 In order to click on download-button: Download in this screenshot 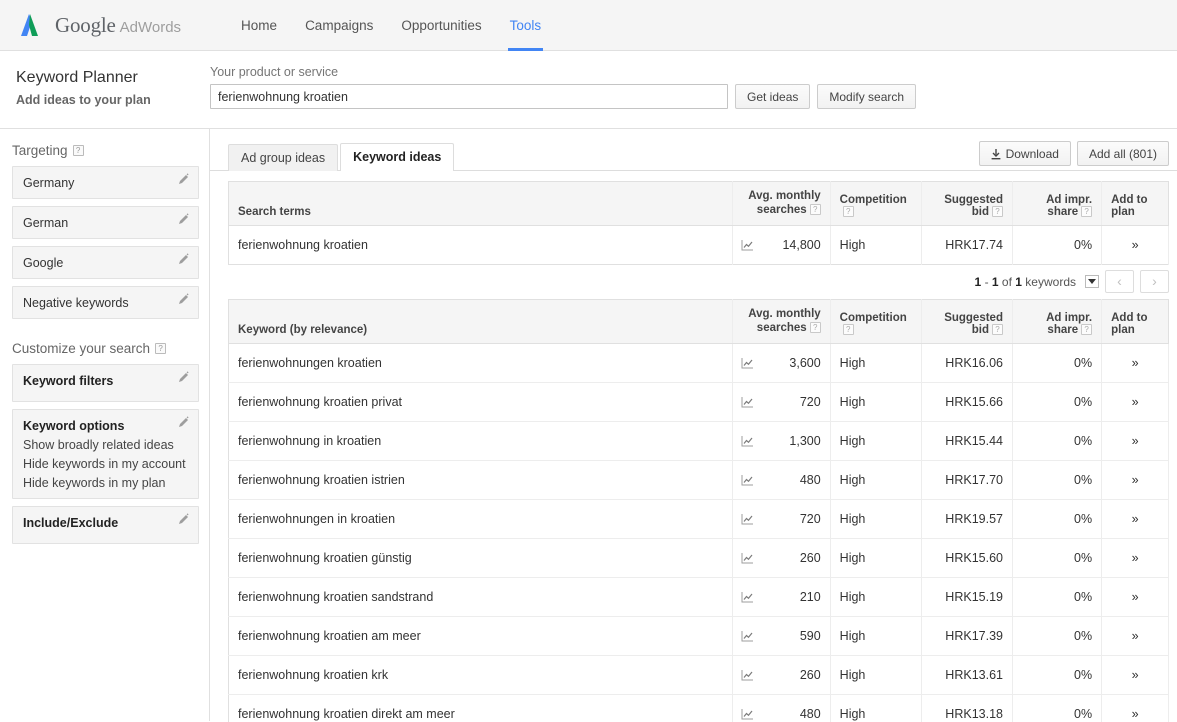, I will do `click(1024, 153)`.